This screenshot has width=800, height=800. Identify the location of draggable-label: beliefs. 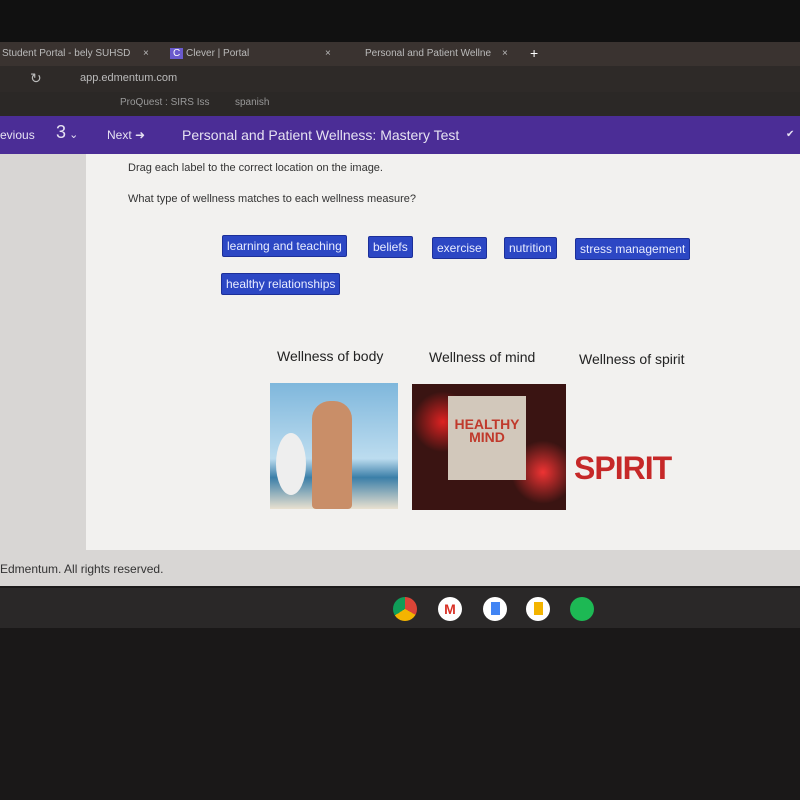
(390, 247).